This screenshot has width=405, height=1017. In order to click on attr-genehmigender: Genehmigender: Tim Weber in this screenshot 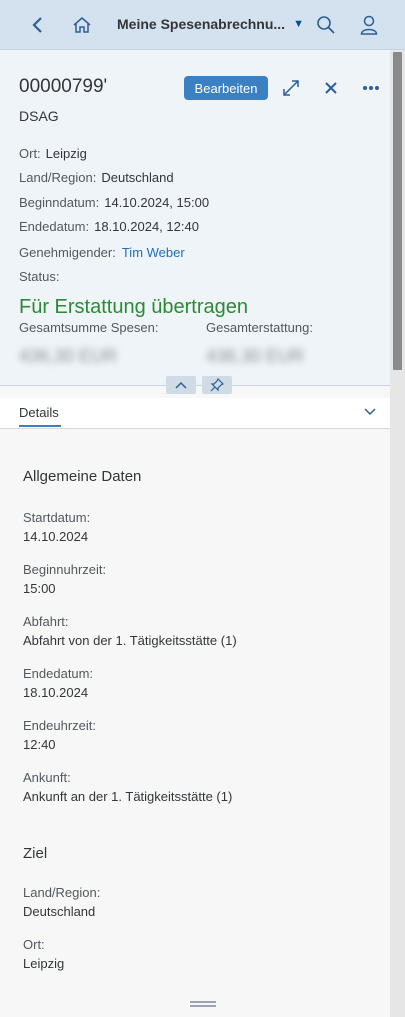, I will do `click(102, 252)`.